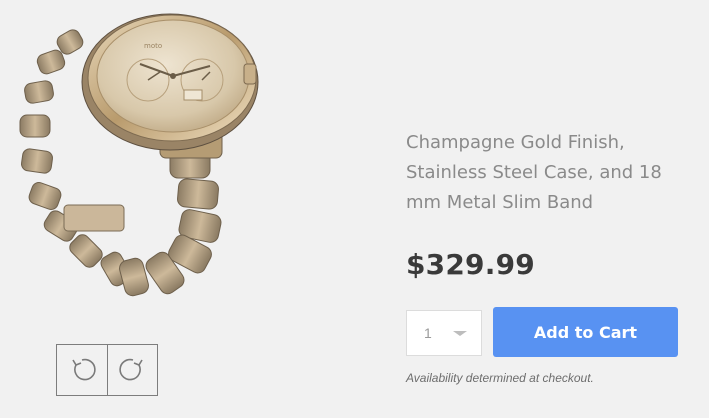 The width and height of the screenshot is (709, 418). I want to click on rotate-left-button, so click(82, 370).